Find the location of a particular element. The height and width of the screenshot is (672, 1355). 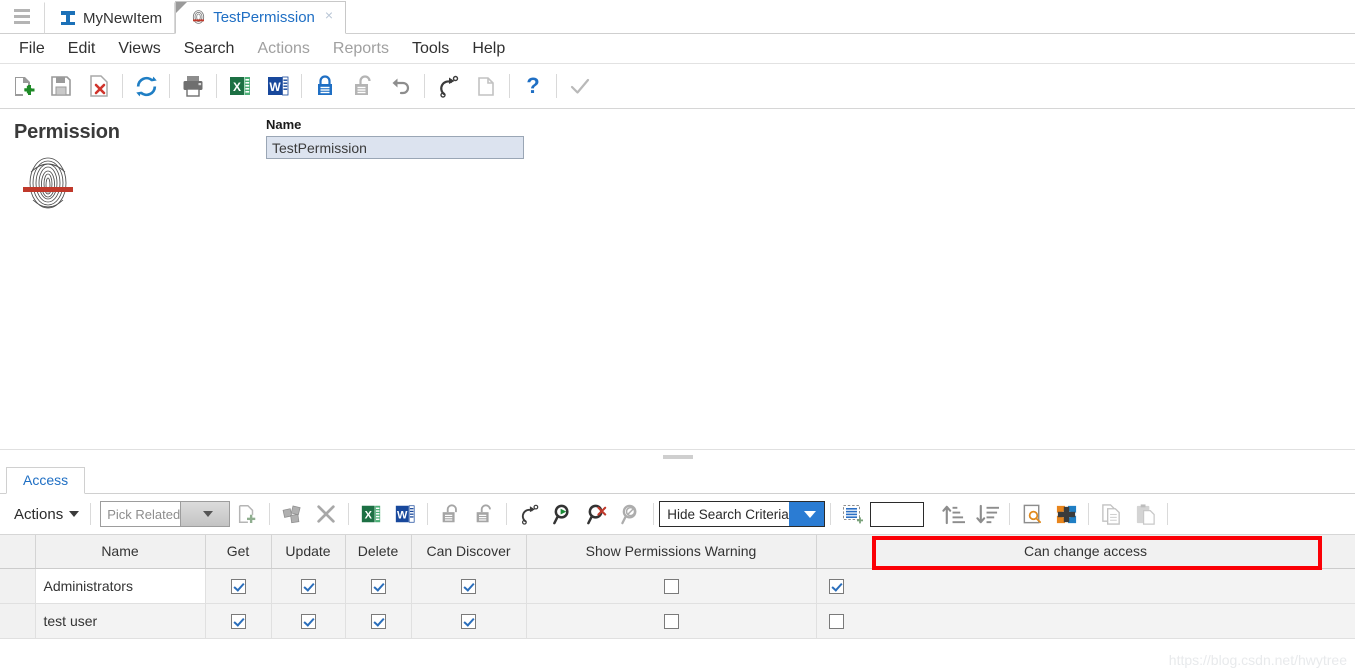

menu-item-edit: Edit is located at coordinates (82, 49).